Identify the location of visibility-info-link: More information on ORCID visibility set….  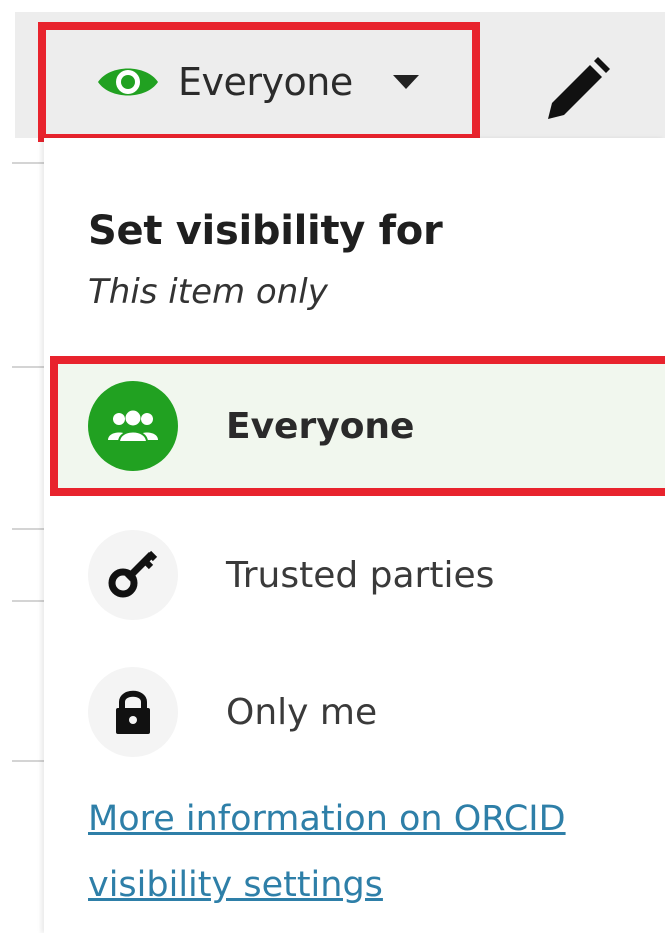
(368, 852).